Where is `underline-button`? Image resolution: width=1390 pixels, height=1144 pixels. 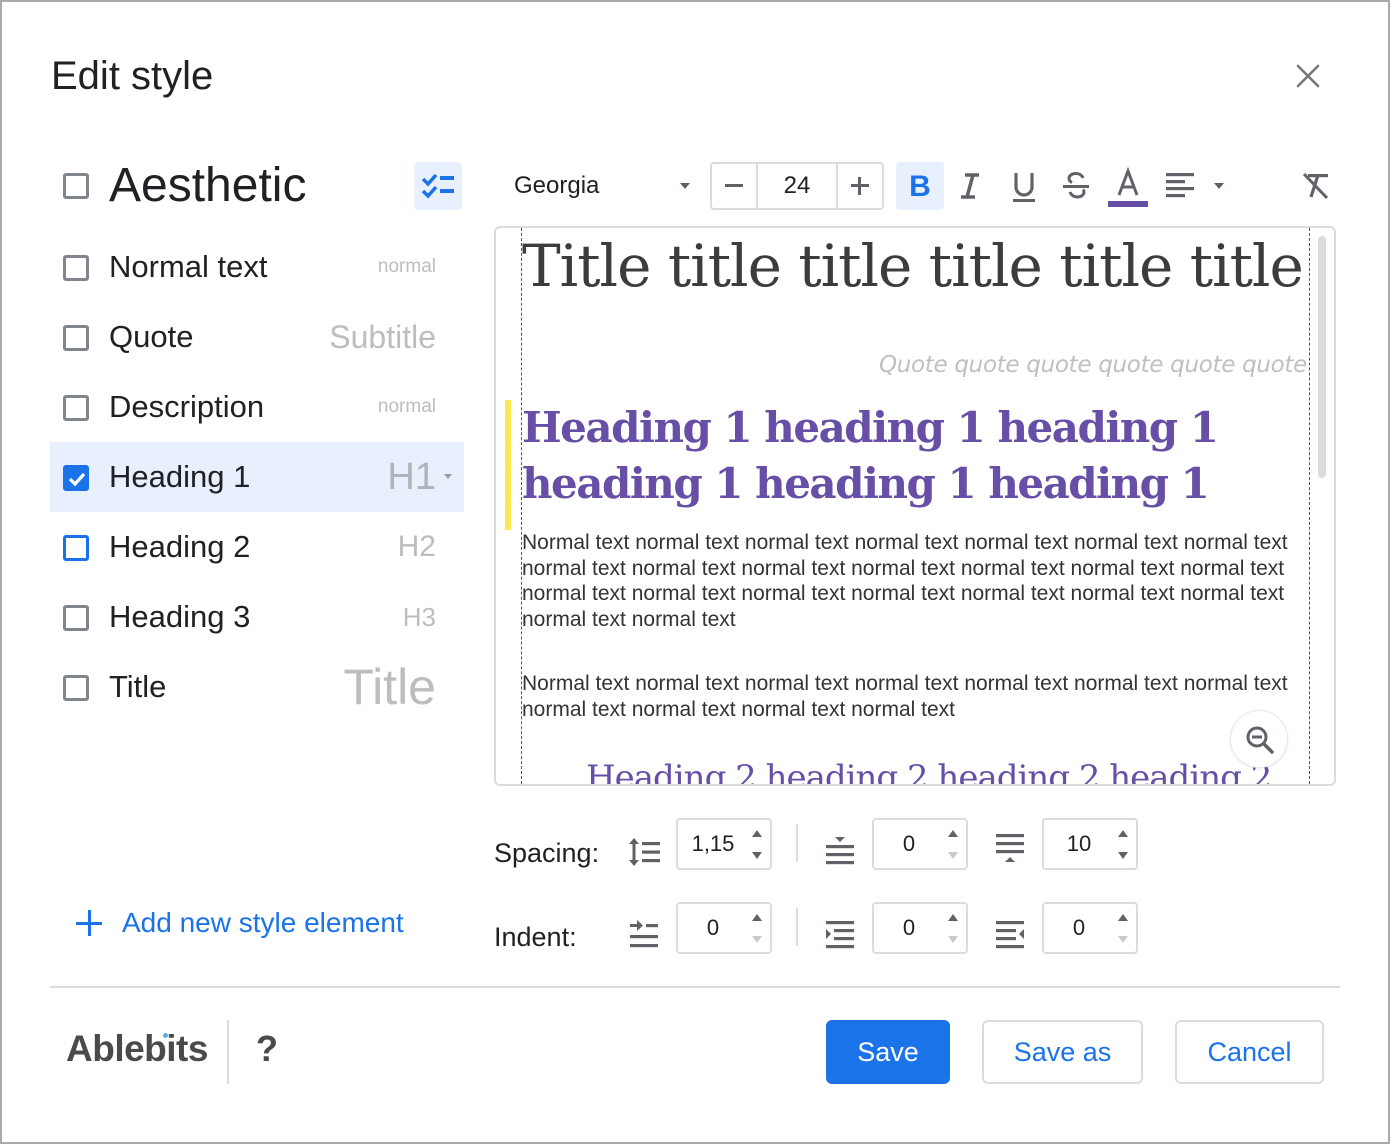 underline-button is located at coordinates (1024, 186).